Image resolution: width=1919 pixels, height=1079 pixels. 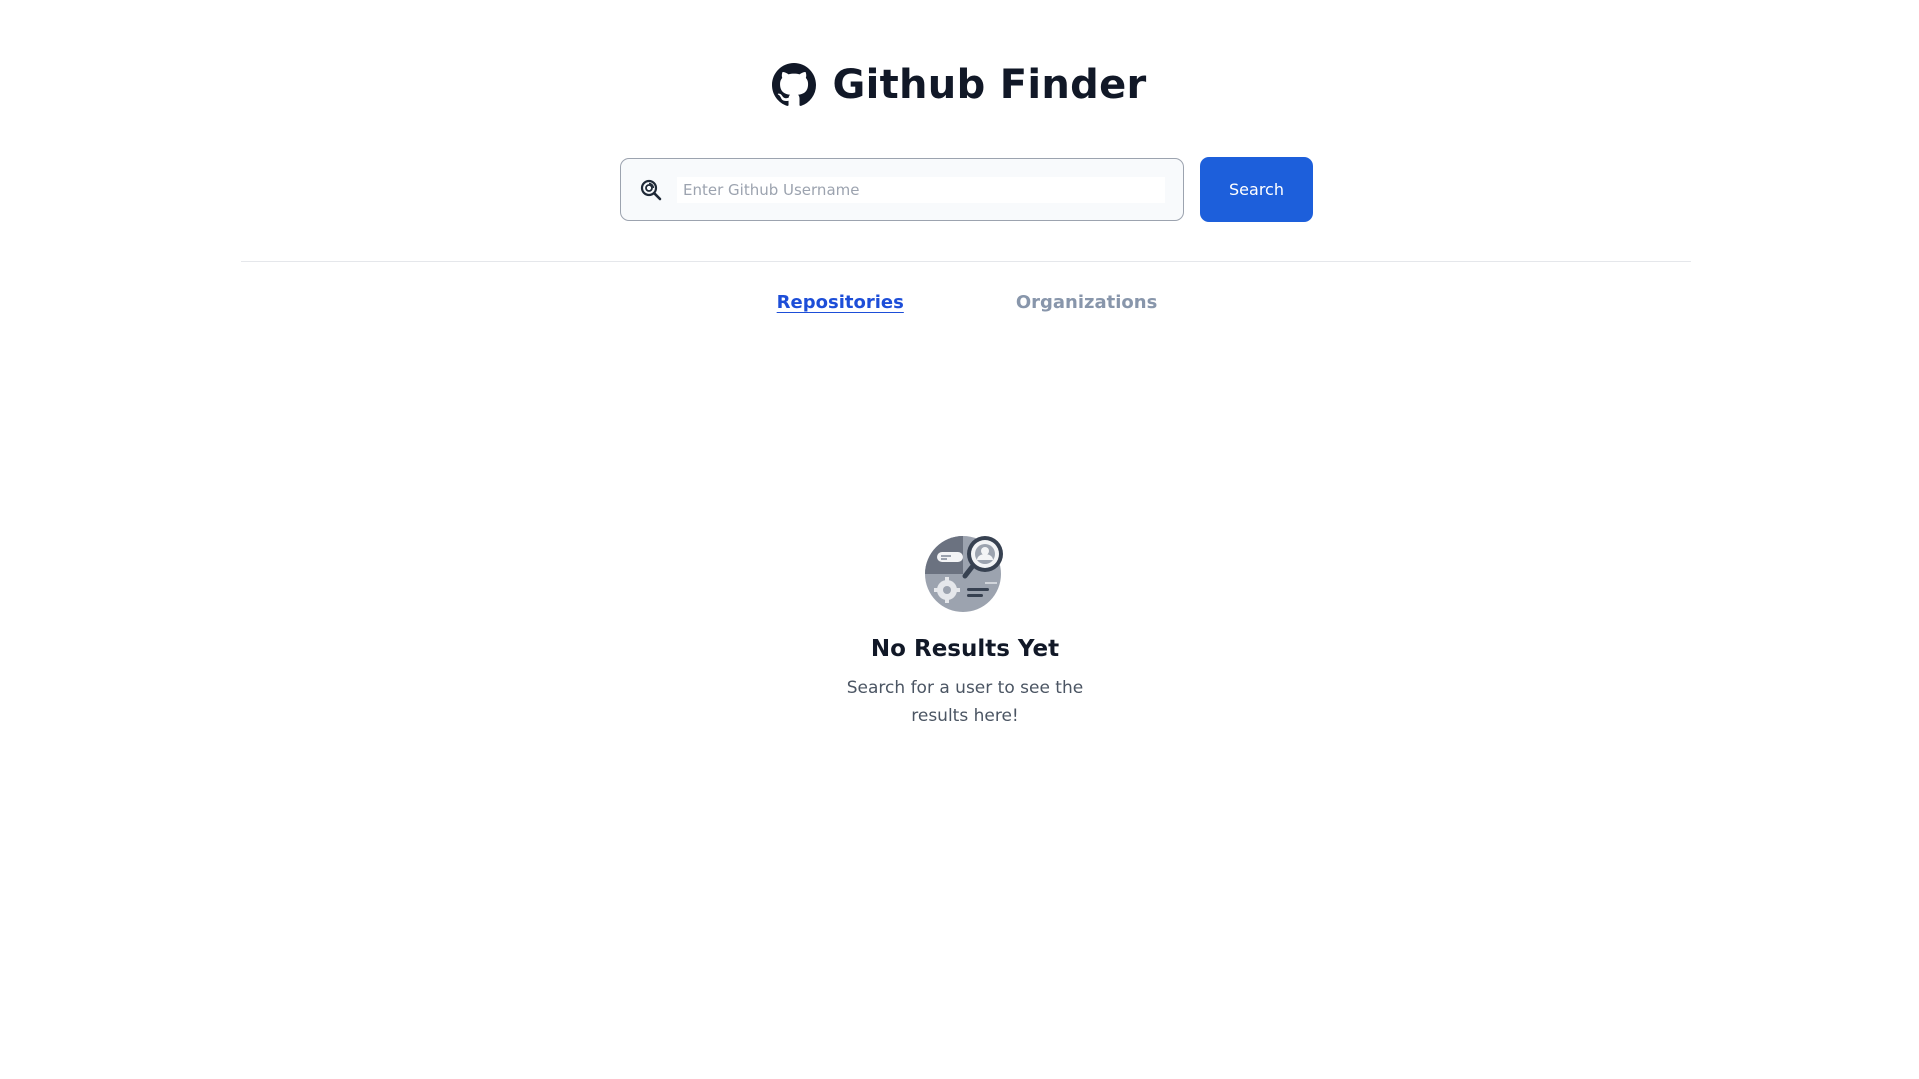 What do you see at coordinates (964, 574) in the screenshot?
I see `search-profile-illustration` at bounding box center [964, 574].